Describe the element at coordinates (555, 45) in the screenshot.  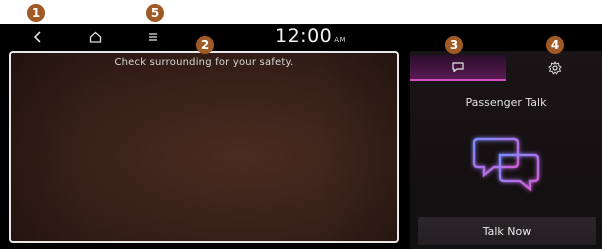
I see `callout-badge-4: 4` at that location.